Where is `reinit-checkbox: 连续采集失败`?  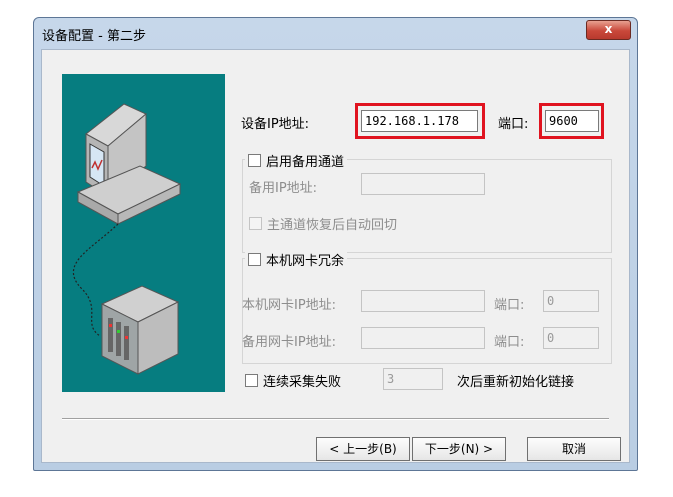
reinit-checkbox: 连续采集失败 is located at coordinates (293, 380).